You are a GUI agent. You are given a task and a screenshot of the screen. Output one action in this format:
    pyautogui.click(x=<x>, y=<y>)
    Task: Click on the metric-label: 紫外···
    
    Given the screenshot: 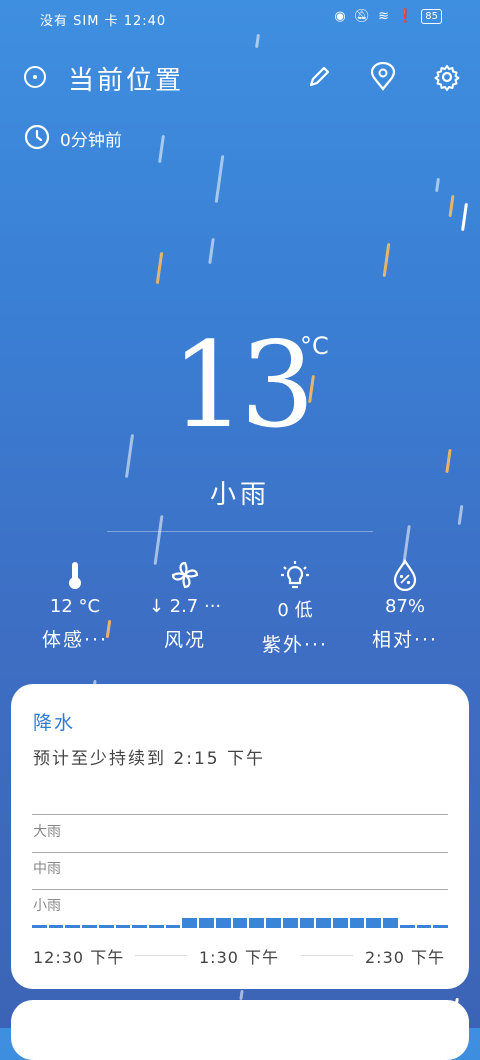 What is the action you would take?
    pyautogui.click(x=295, y=645)
    